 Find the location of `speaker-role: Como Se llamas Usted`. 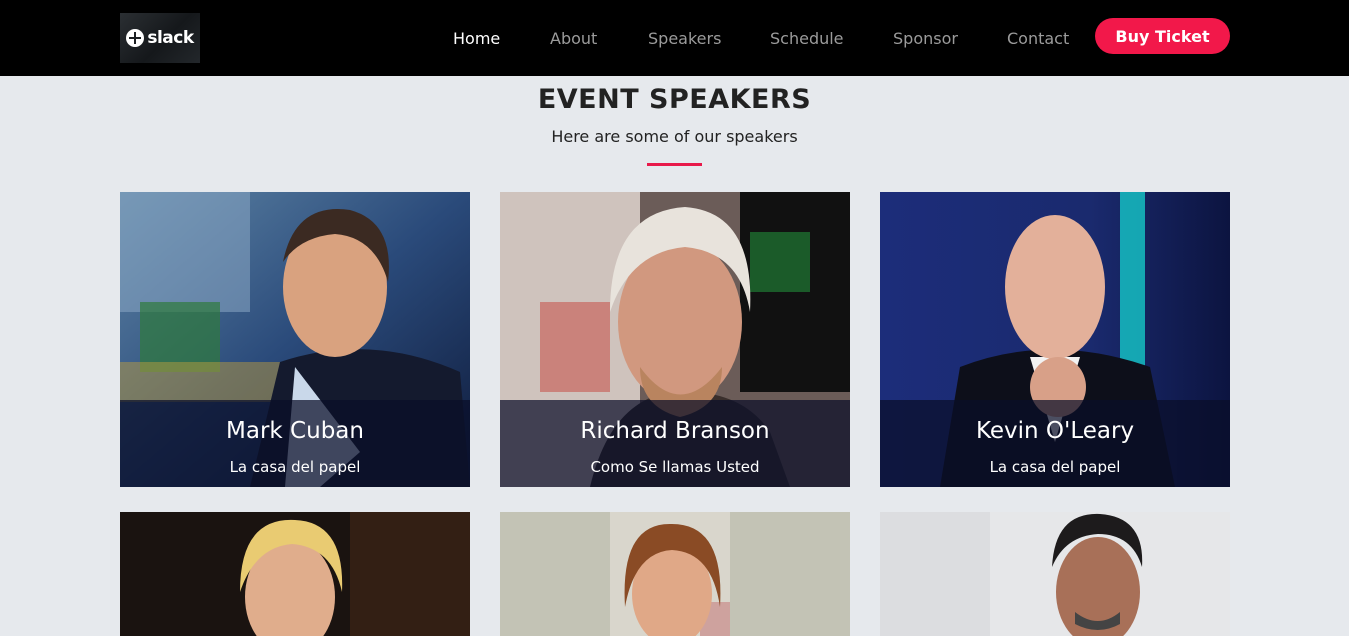

speaker-role: Como Se llamas Usted is located at coordinates (675, 467).